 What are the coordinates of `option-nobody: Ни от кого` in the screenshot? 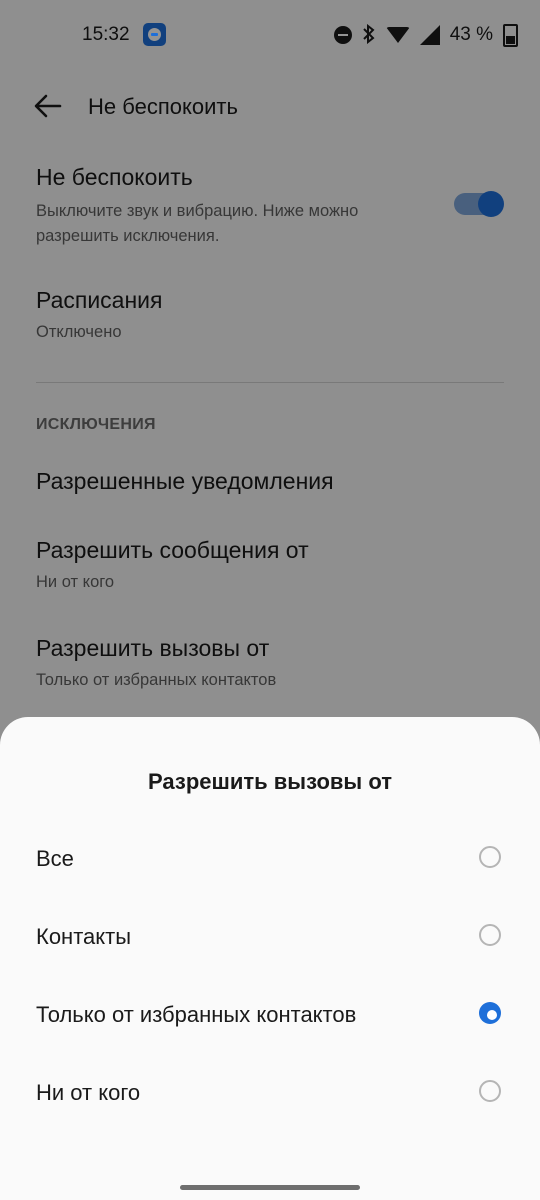 It's located at (270, 1093).